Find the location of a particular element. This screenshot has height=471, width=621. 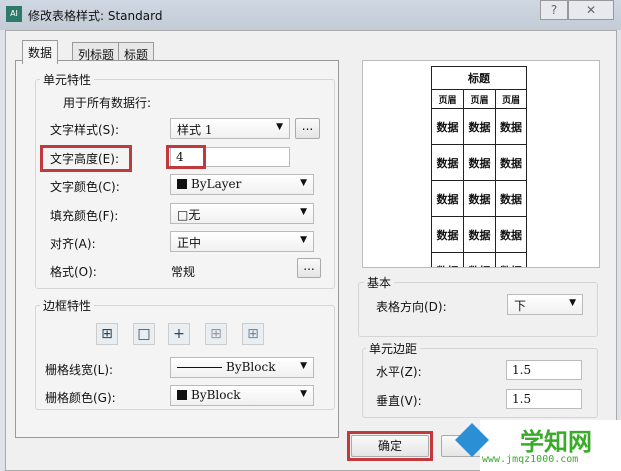

fill-color-label: 填充颜色(F): is located at coordinates (84, 216).